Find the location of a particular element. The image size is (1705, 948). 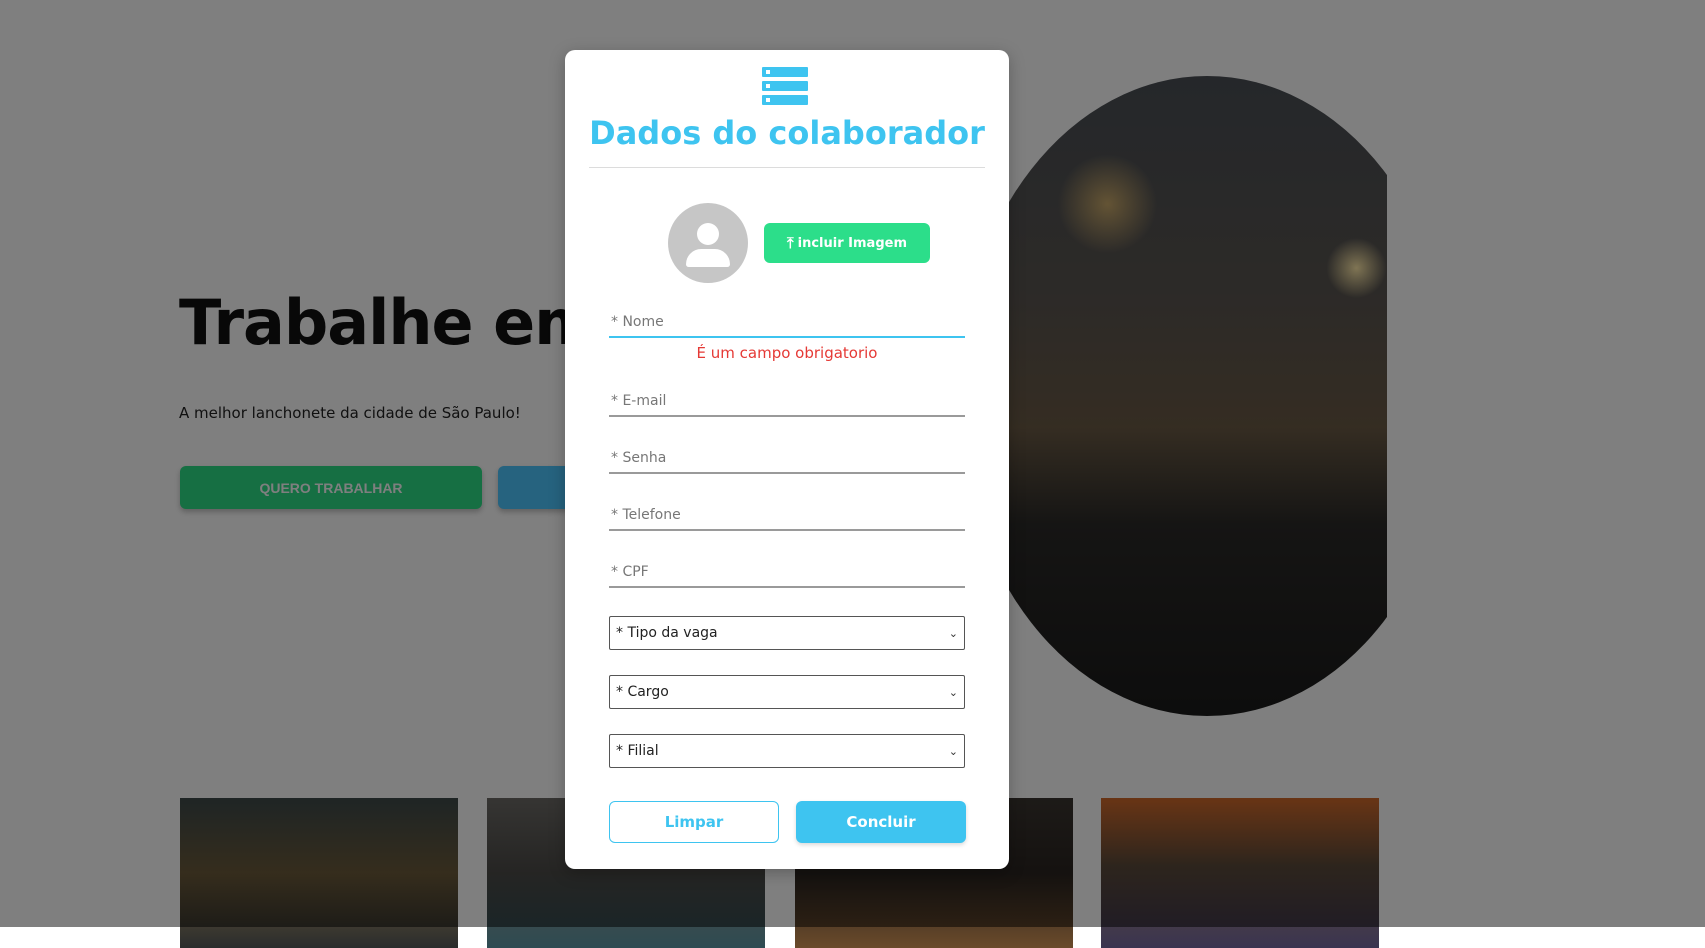

server-stack-icon is located at coordinates (785, 86).